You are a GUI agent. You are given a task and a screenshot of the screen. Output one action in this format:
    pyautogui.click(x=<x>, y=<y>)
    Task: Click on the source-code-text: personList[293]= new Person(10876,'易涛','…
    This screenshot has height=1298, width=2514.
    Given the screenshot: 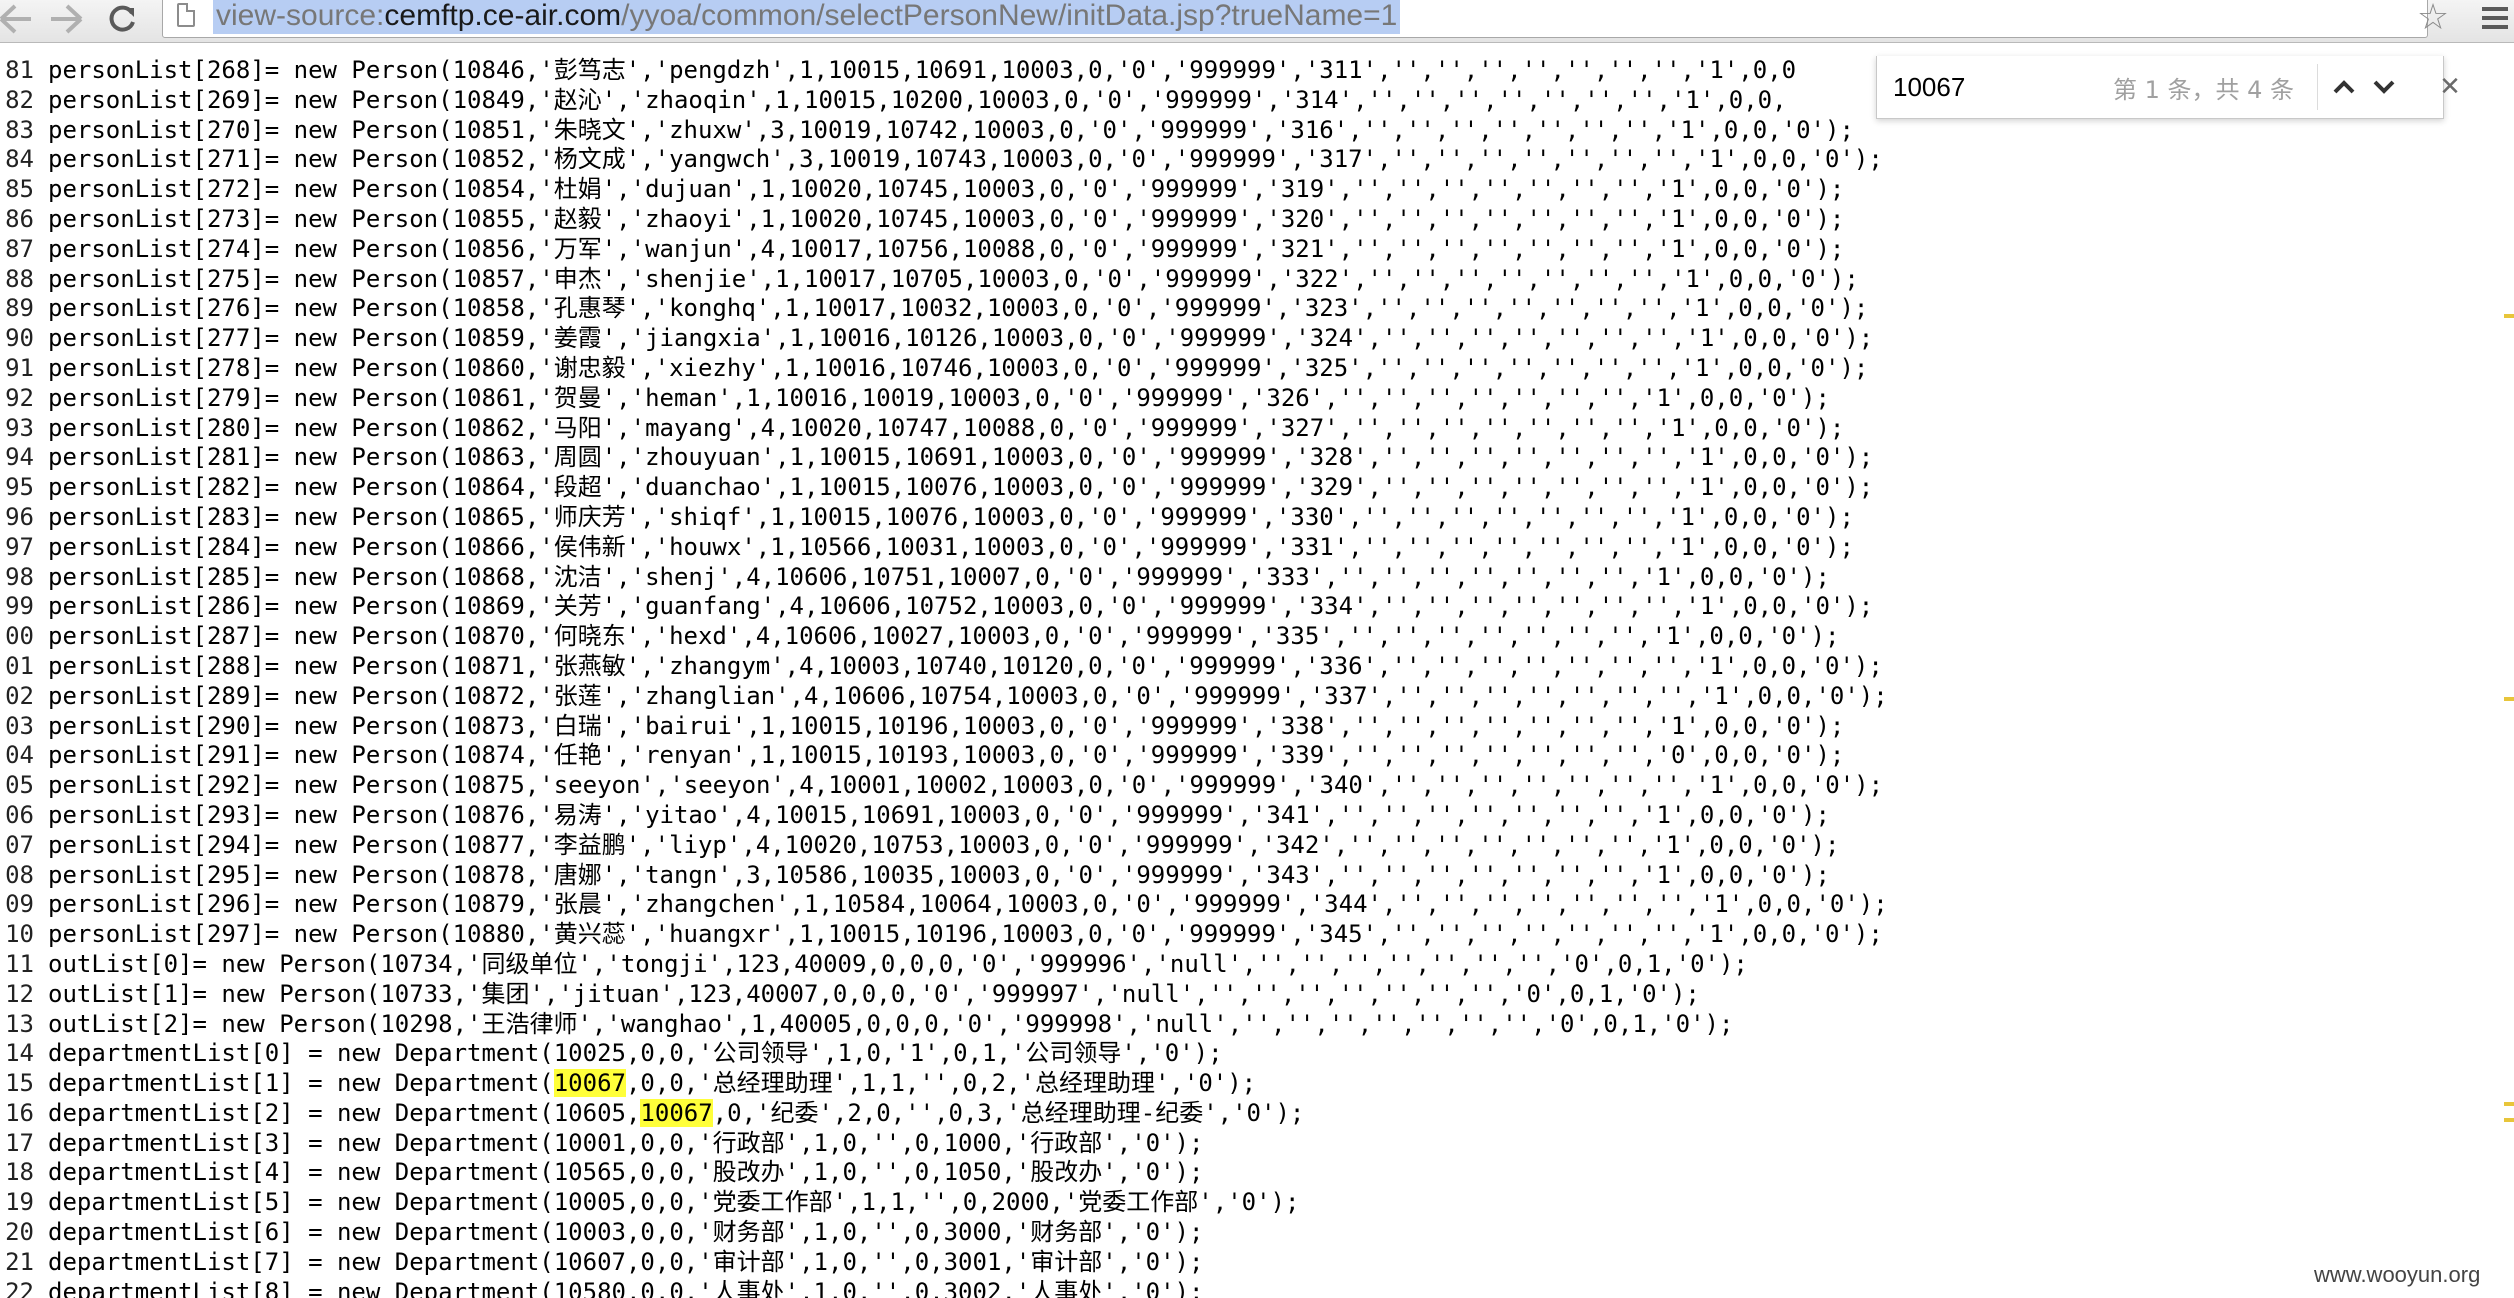 What is the action you would take?
    pyautogui.click(x=939, y=814)
    